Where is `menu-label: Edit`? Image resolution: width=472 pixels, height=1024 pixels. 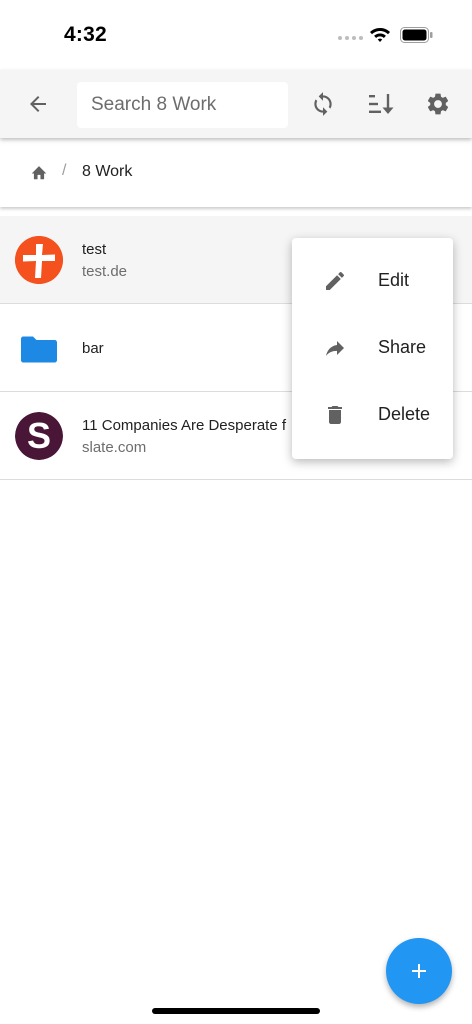
menu-label: Edit is located at coordinates (394, 280).